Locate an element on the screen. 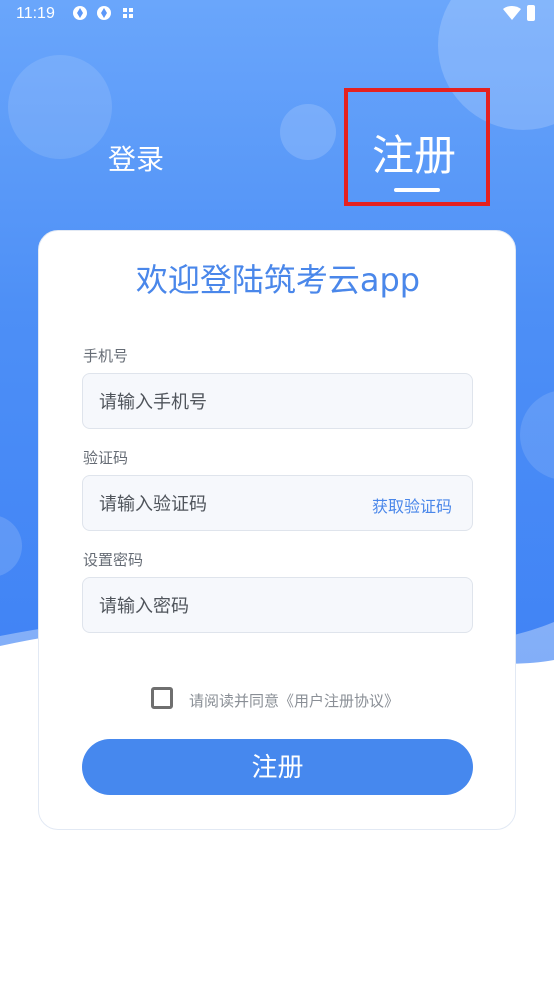 This screenshot has height=986, width=554. wifi-icon is located at coordinates (512, 15).